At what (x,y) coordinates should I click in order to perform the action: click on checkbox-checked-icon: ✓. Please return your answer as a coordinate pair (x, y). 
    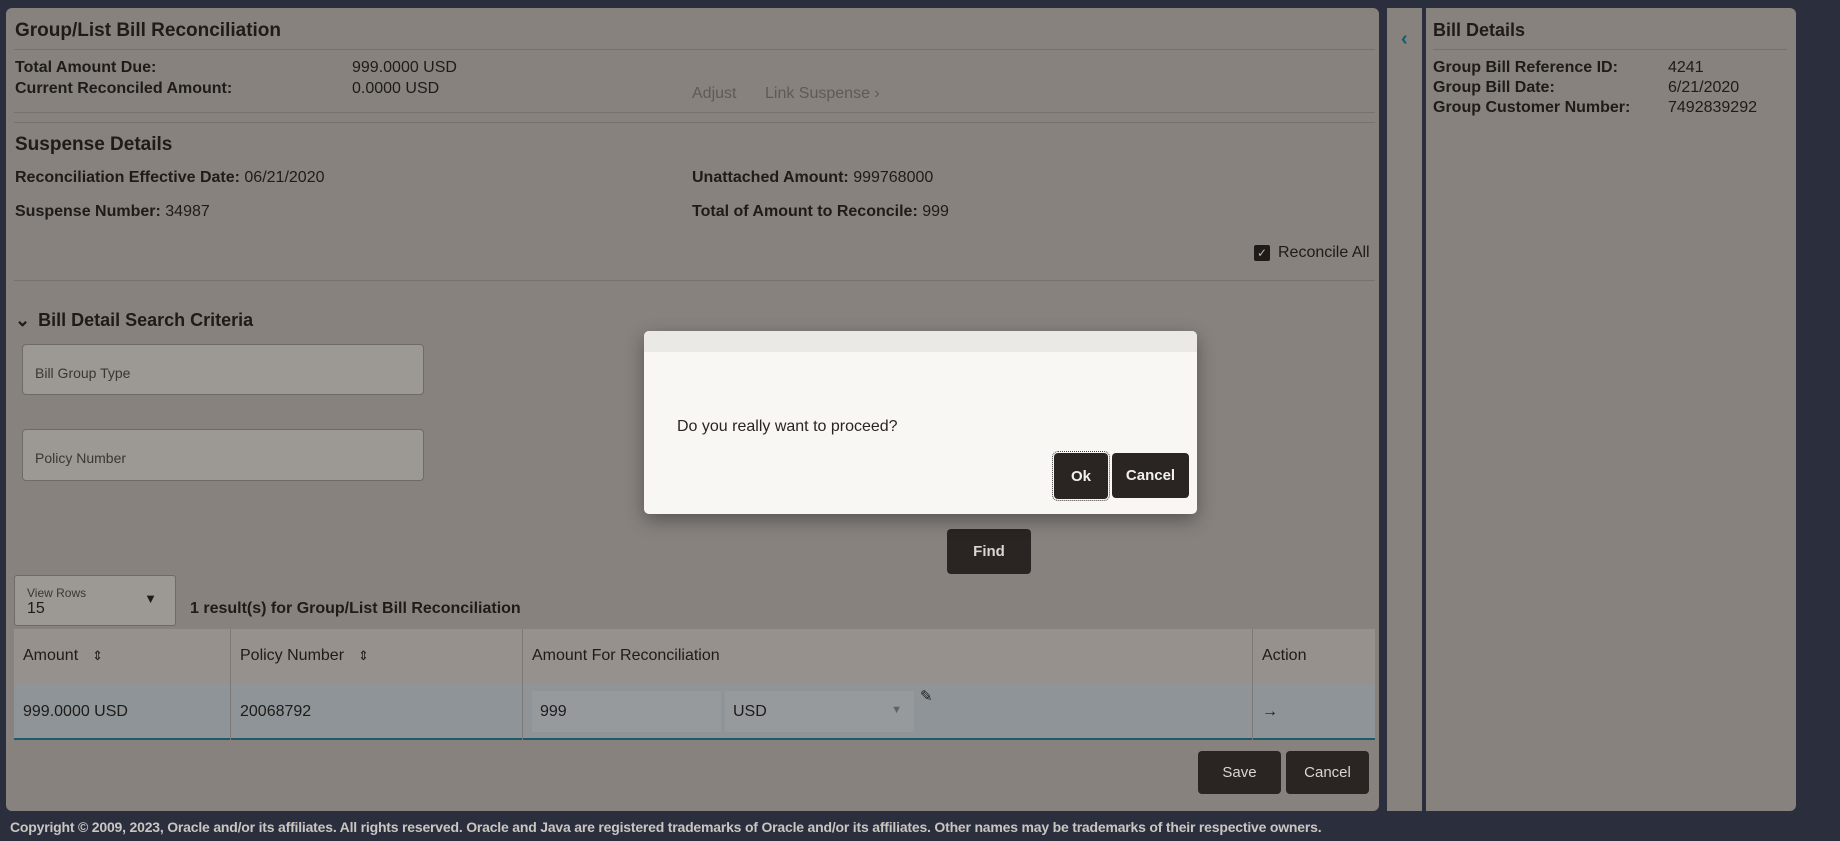
    Looking at the image, I should click on (1262, 253).